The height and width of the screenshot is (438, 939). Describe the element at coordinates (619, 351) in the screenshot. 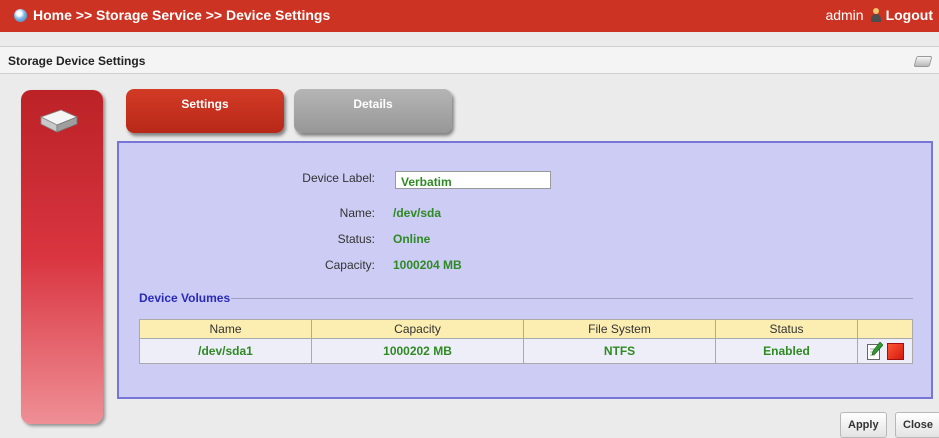

I see `volume-file-system: NTFS` at that location.